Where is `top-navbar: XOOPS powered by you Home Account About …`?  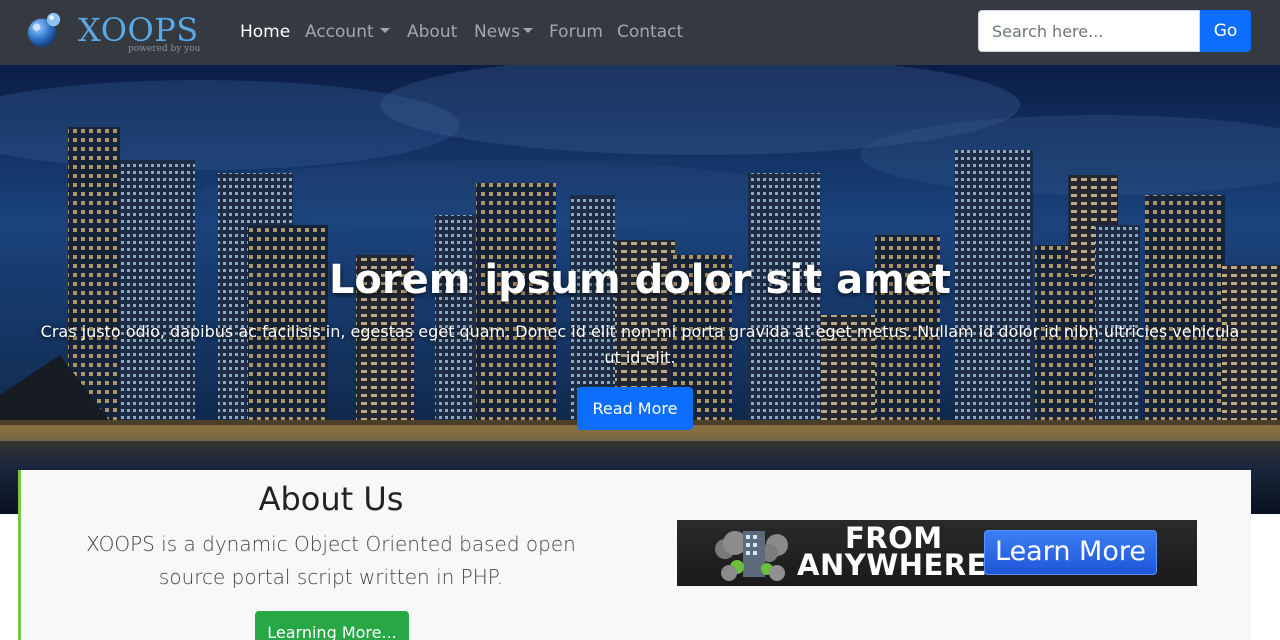 top-navbar: XOOPS powered by you Home Account About … is located at coordinates (640, 32).